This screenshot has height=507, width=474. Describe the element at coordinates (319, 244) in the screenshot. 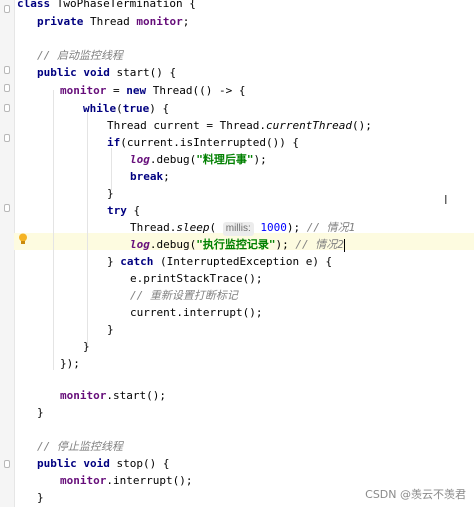

I see `comment: // 情况2` at that location.